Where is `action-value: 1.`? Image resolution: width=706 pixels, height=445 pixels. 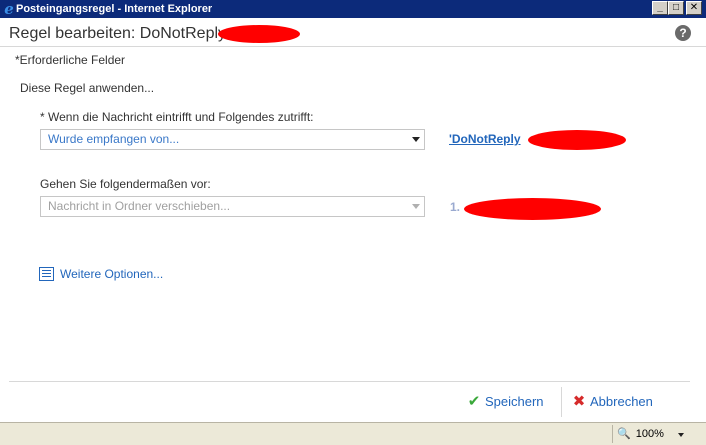 action-value: 1. is located at coordinates (455, 207).